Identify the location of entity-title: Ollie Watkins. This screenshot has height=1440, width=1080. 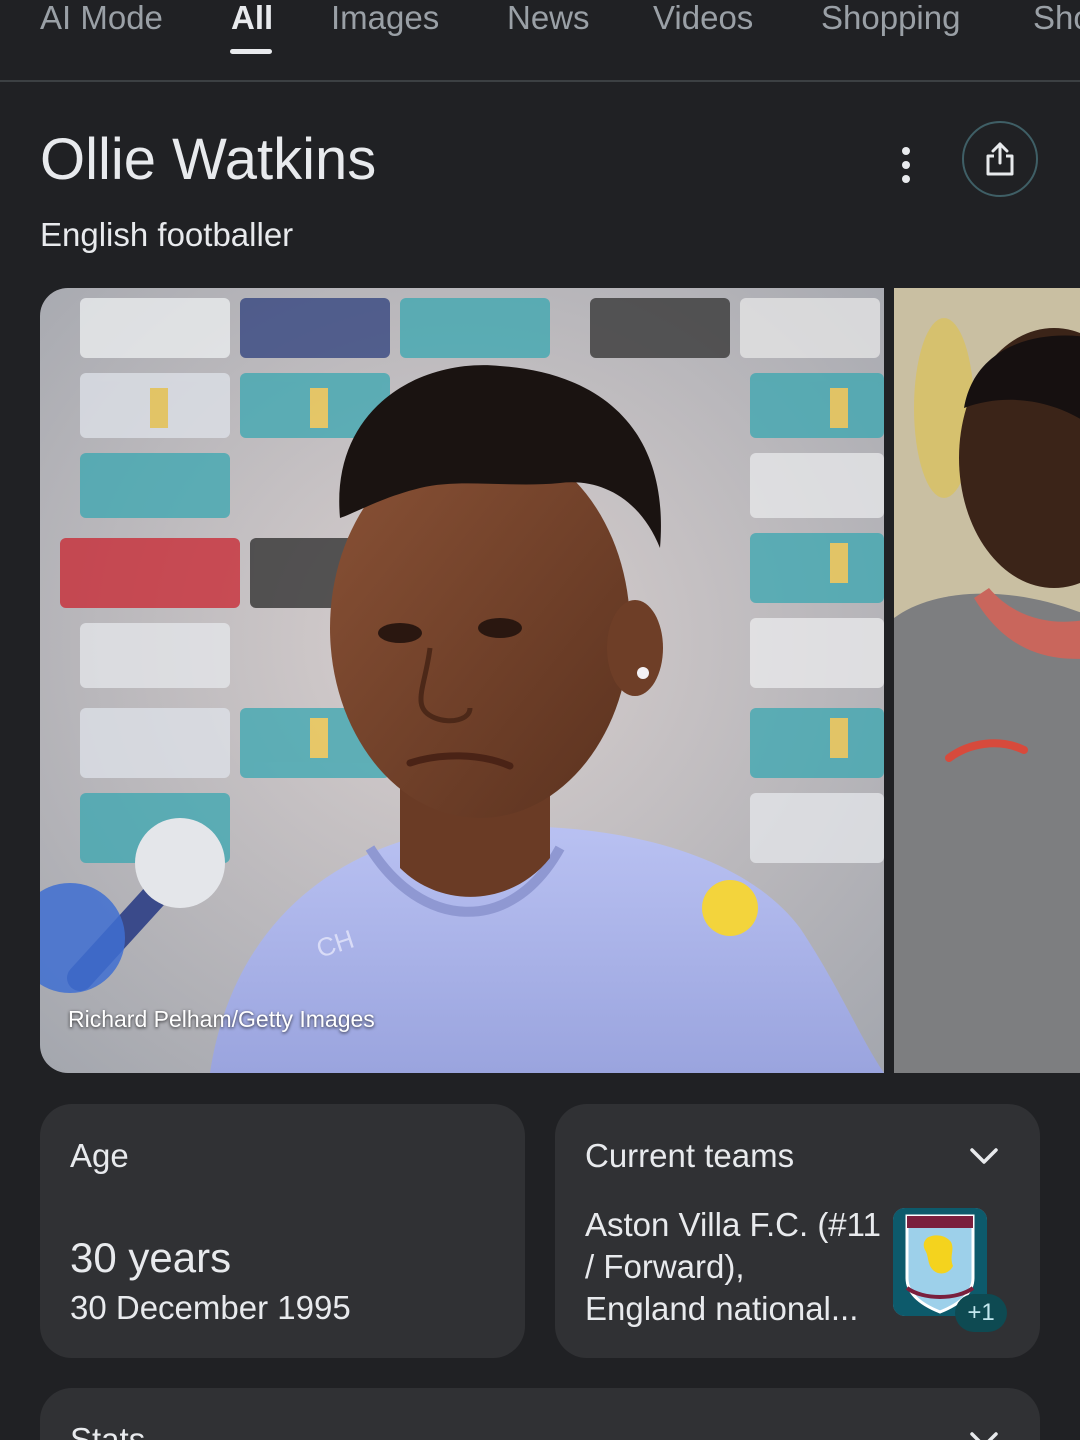
(208, 159).